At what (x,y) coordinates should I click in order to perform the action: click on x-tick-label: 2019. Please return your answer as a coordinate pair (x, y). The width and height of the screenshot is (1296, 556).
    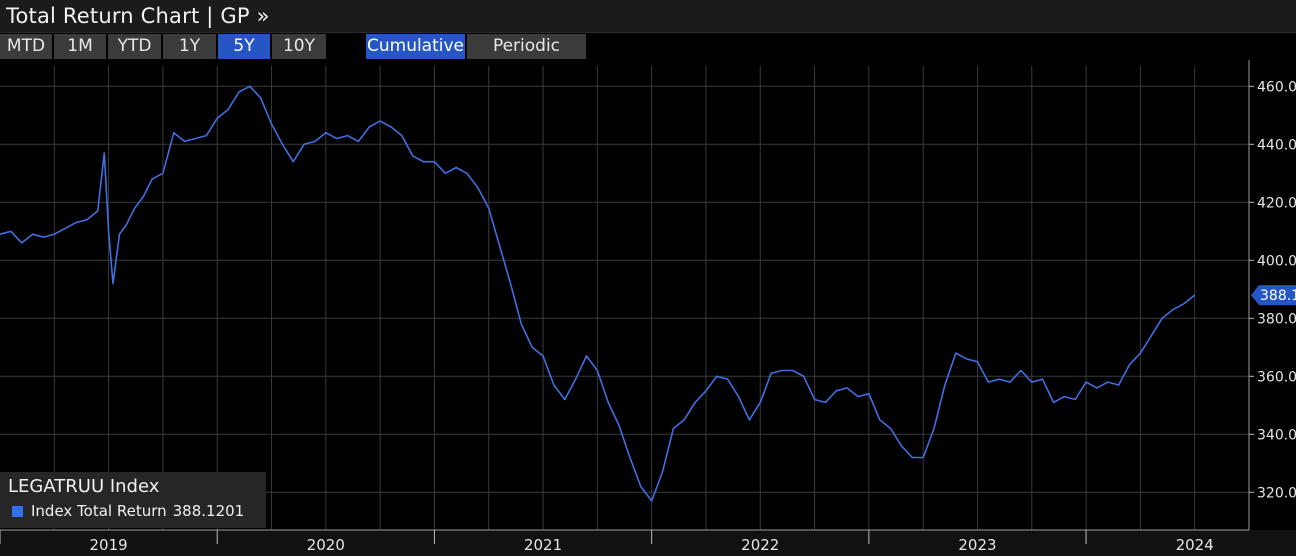
    Looking at the image, I should click on (109, 545).